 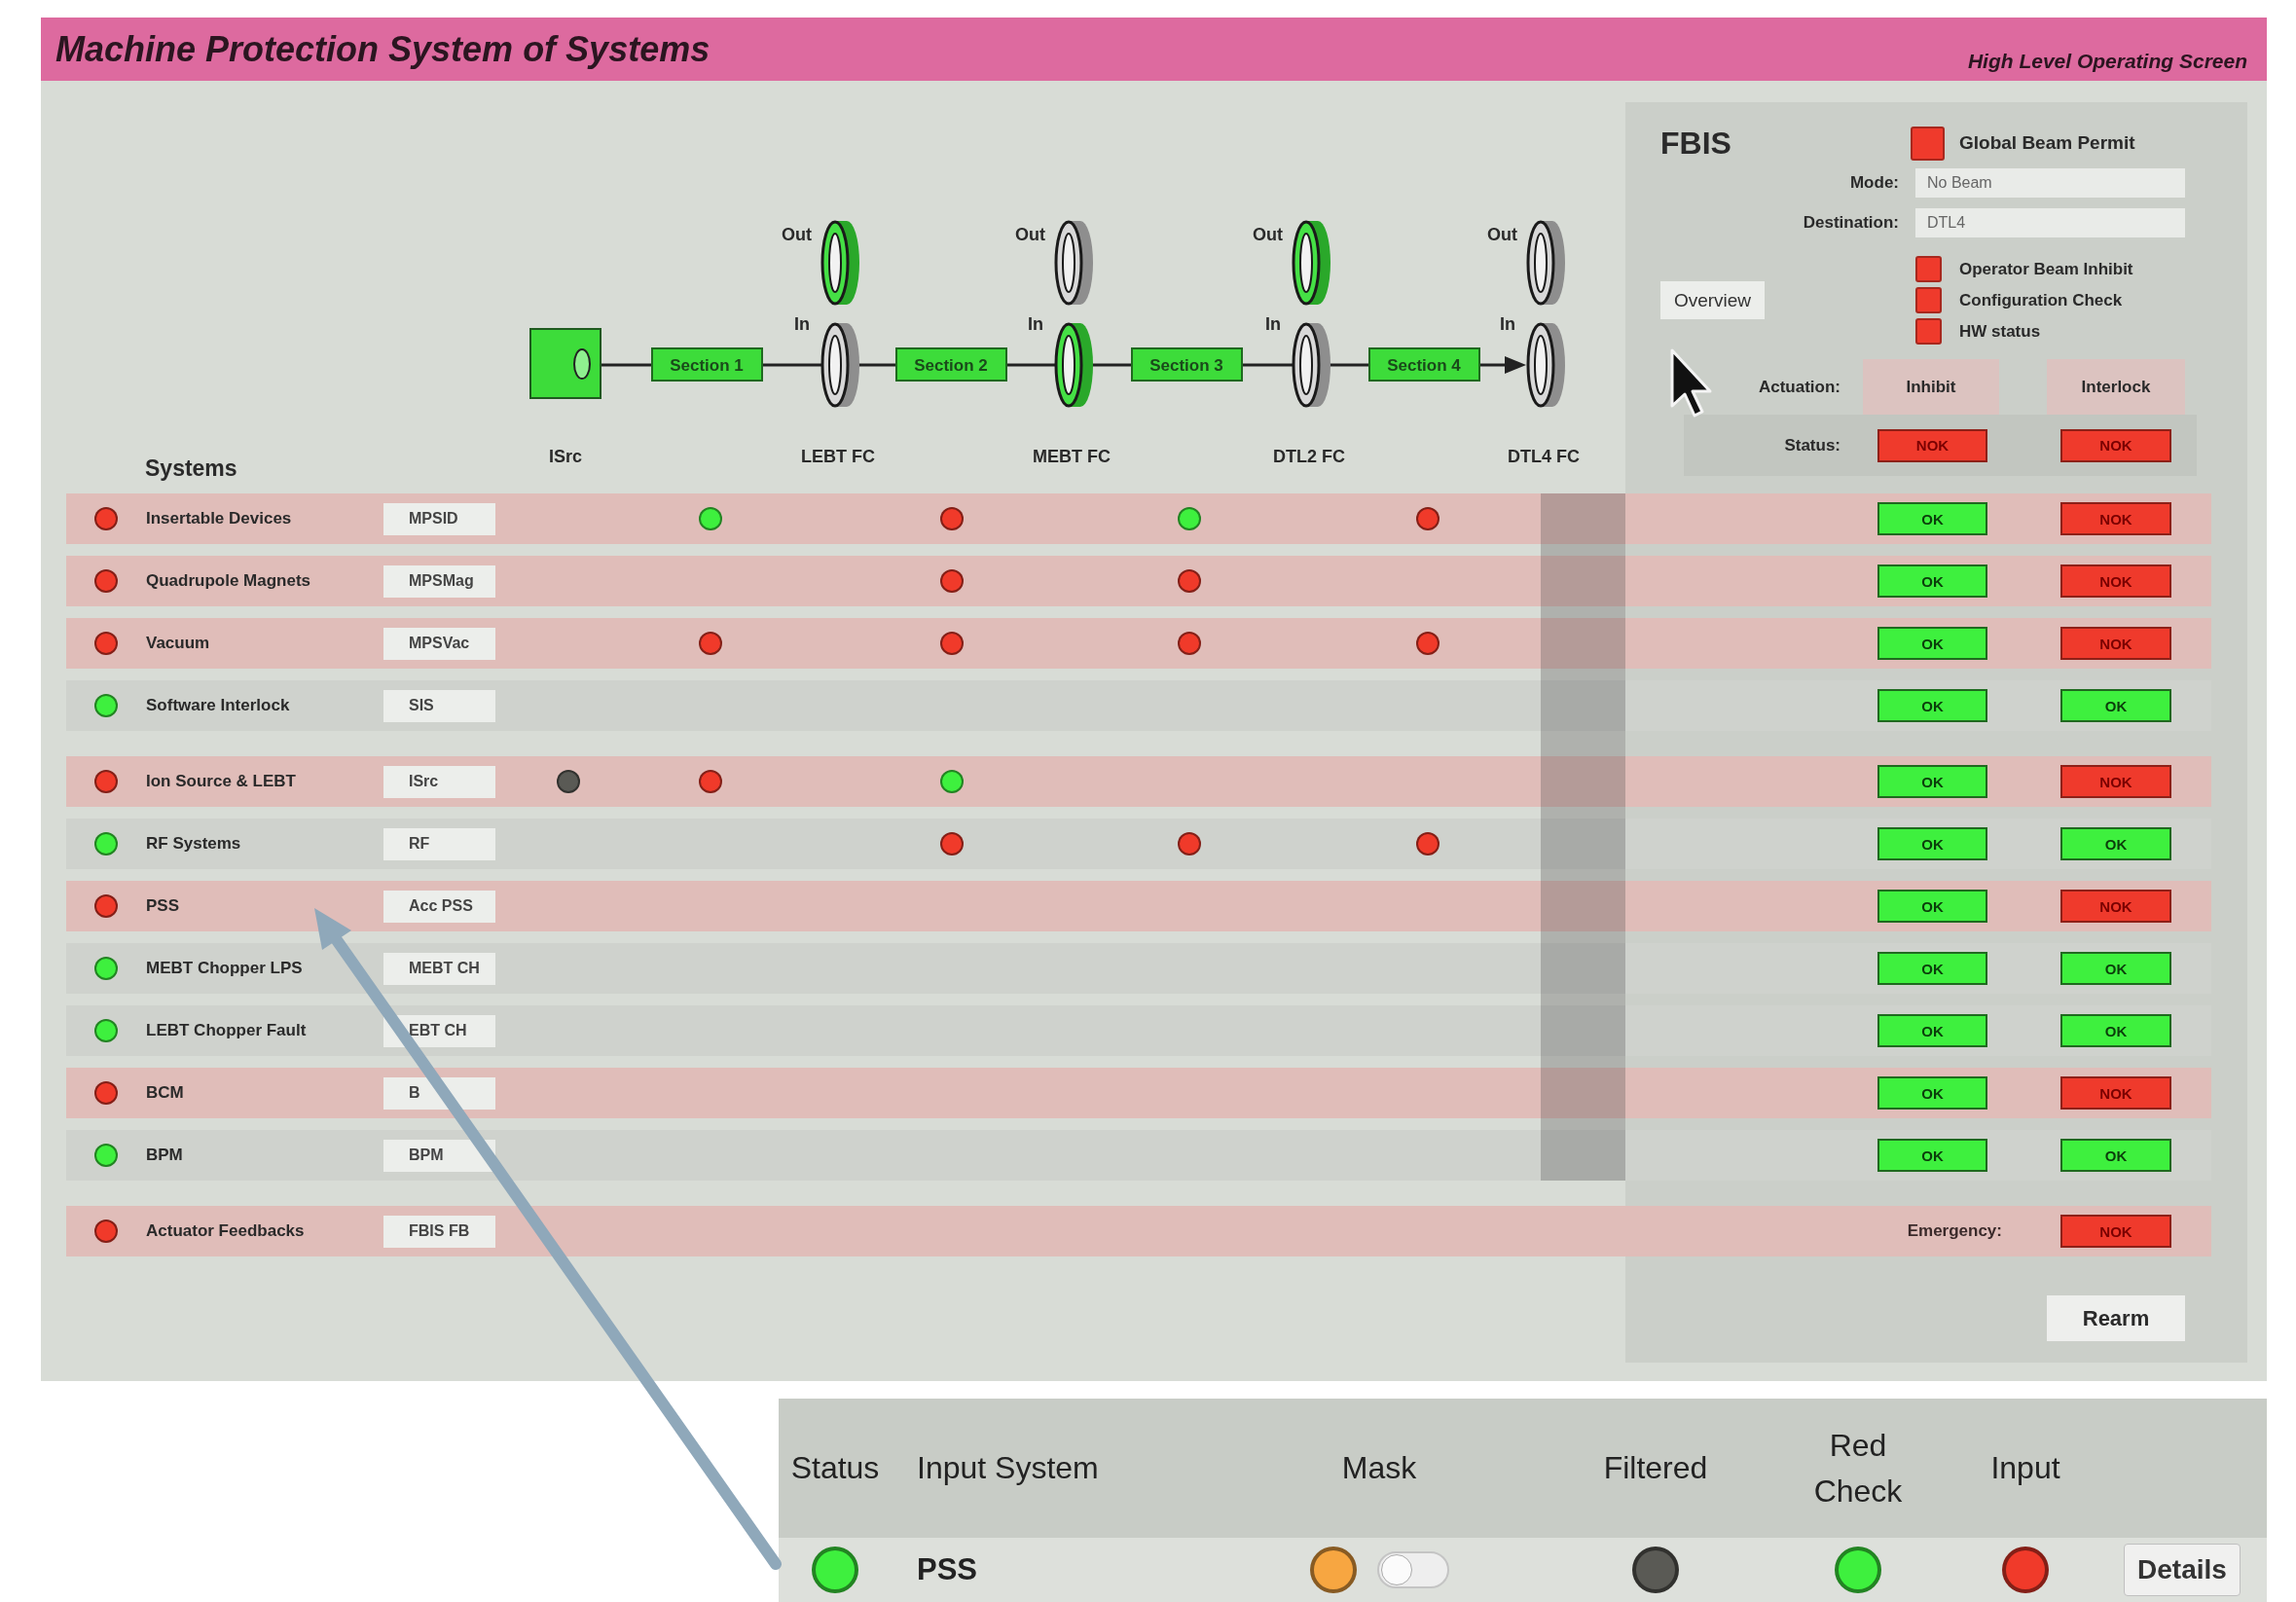 I want to click on emergency-label: Emergency:, so click(x=1954, y=1231).